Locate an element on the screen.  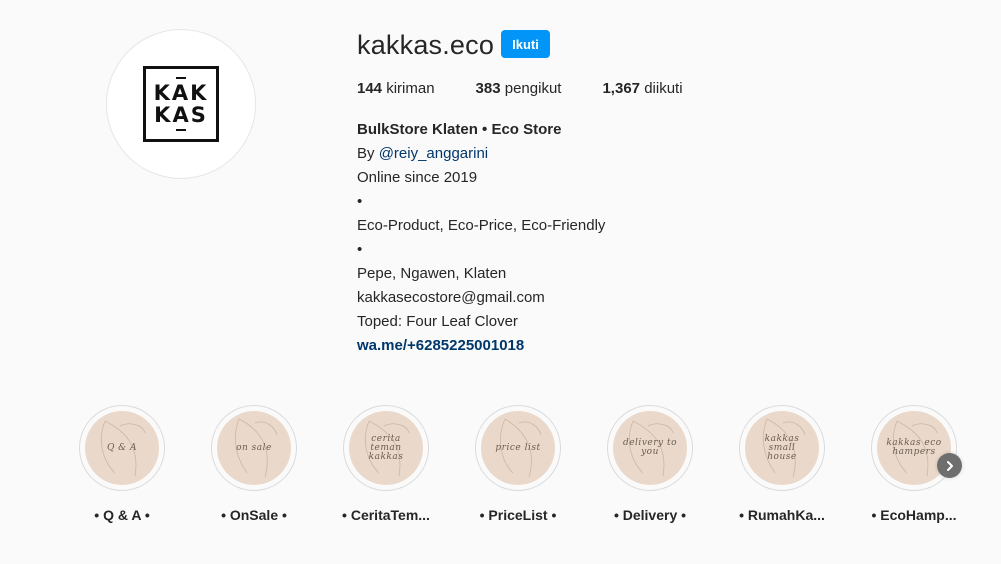
highlight-ring: kakkas eco hampers is located at coordinates (914, 448).